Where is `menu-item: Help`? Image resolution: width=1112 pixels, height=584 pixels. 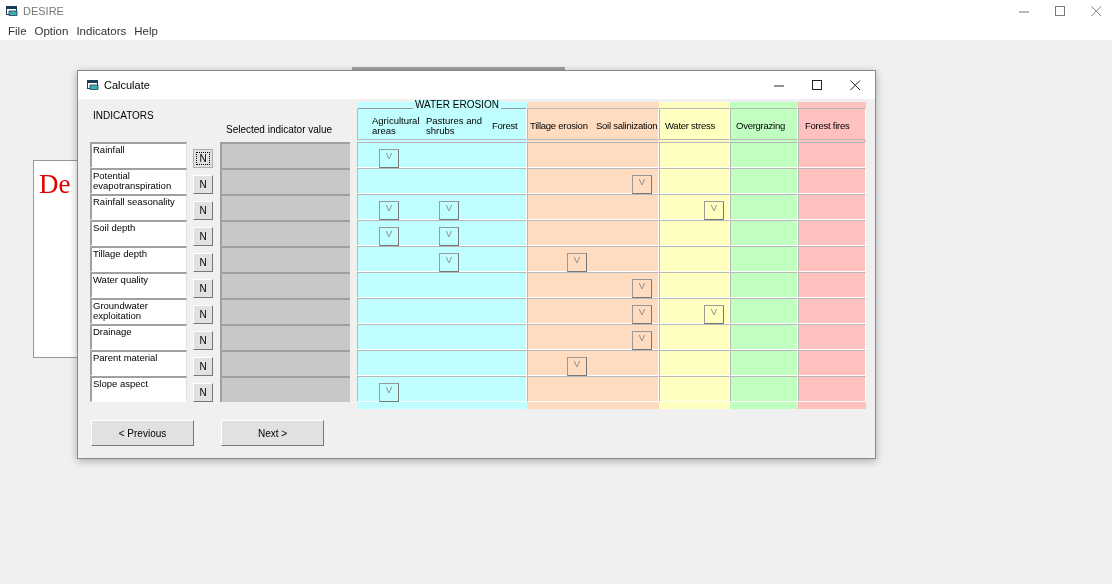 menu-item: Help is located at coordinates (146, 31).